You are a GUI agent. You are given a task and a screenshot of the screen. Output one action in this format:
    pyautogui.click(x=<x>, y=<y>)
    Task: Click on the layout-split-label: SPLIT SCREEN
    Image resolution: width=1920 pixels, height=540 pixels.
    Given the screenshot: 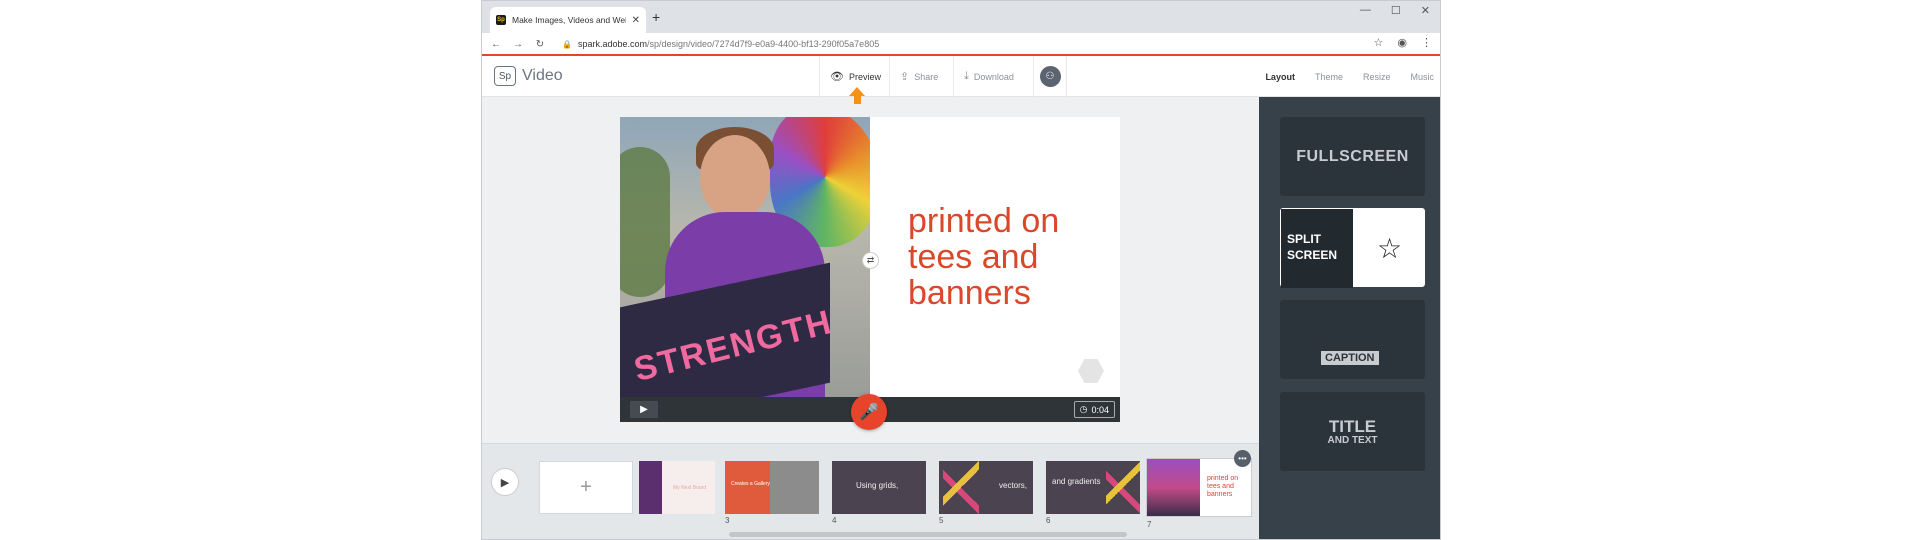 What is the action you would take?
    pyautogui.click(x=1317, y=248)
    